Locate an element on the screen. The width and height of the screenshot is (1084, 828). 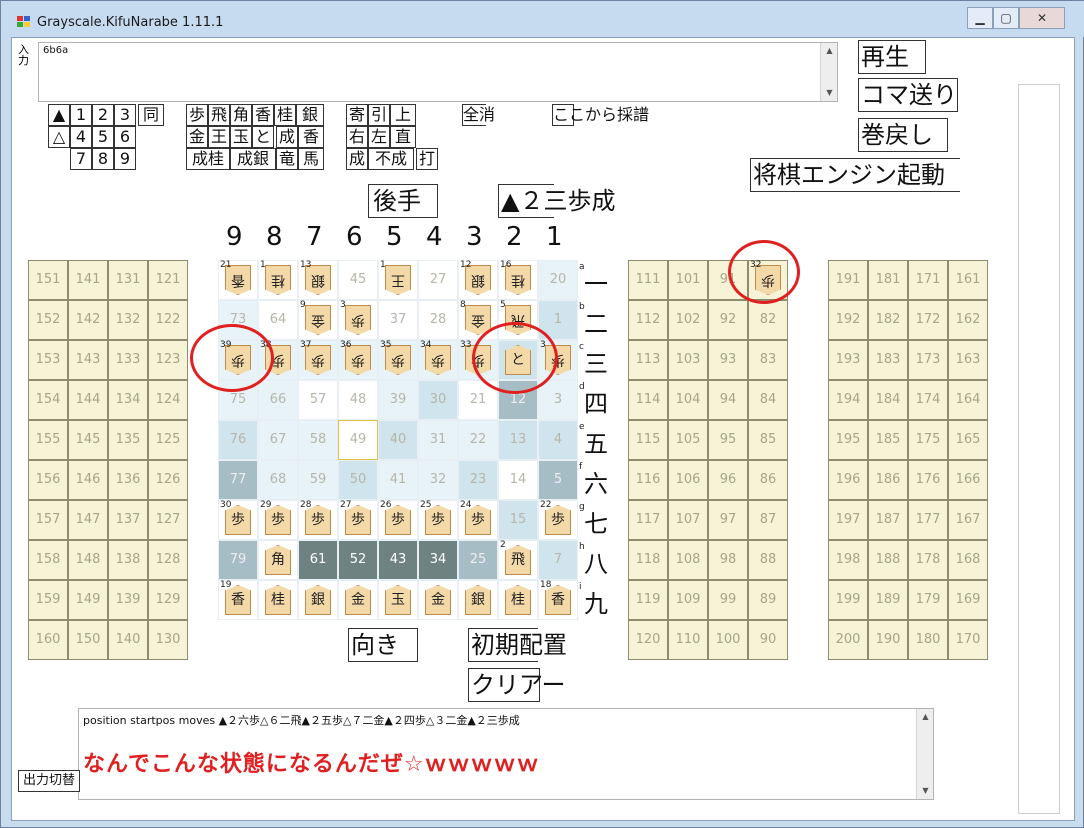
gote-hand-cell: 93 is located at coordinates (728, 360).